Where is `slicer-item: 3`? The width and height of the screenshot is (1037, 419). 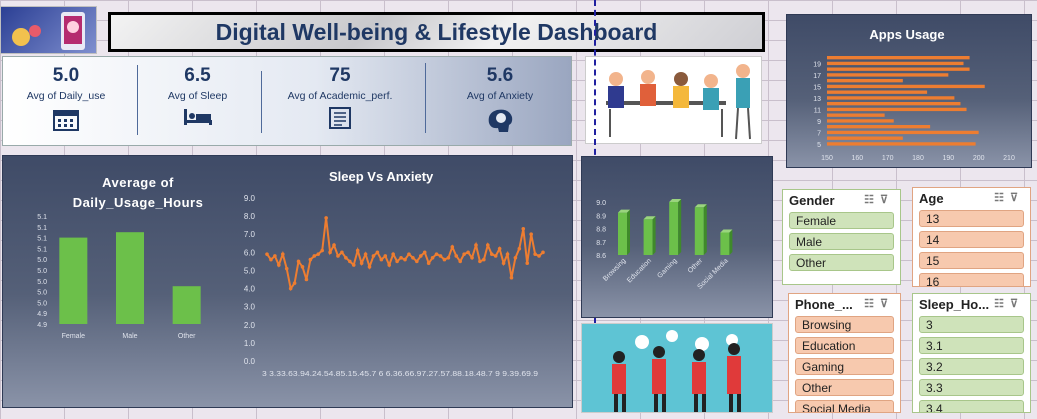
slicer-item: 3 is located at coordinates (971, 324).